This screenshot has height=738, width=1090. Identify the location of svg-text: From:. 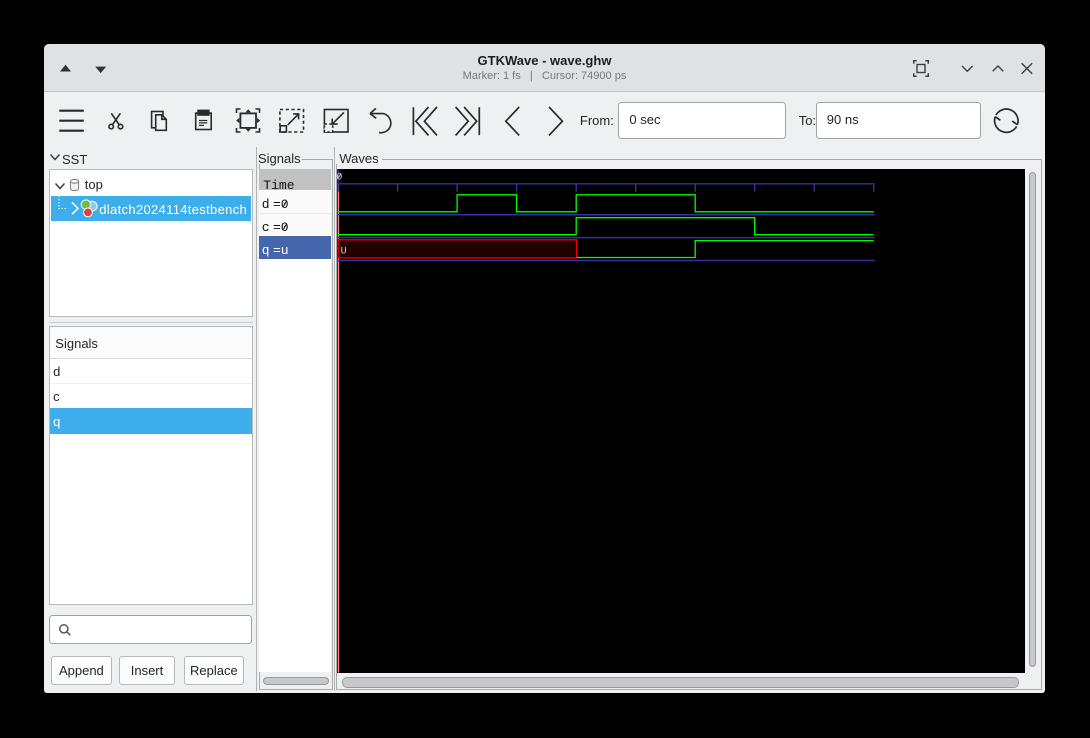
(597, 120).